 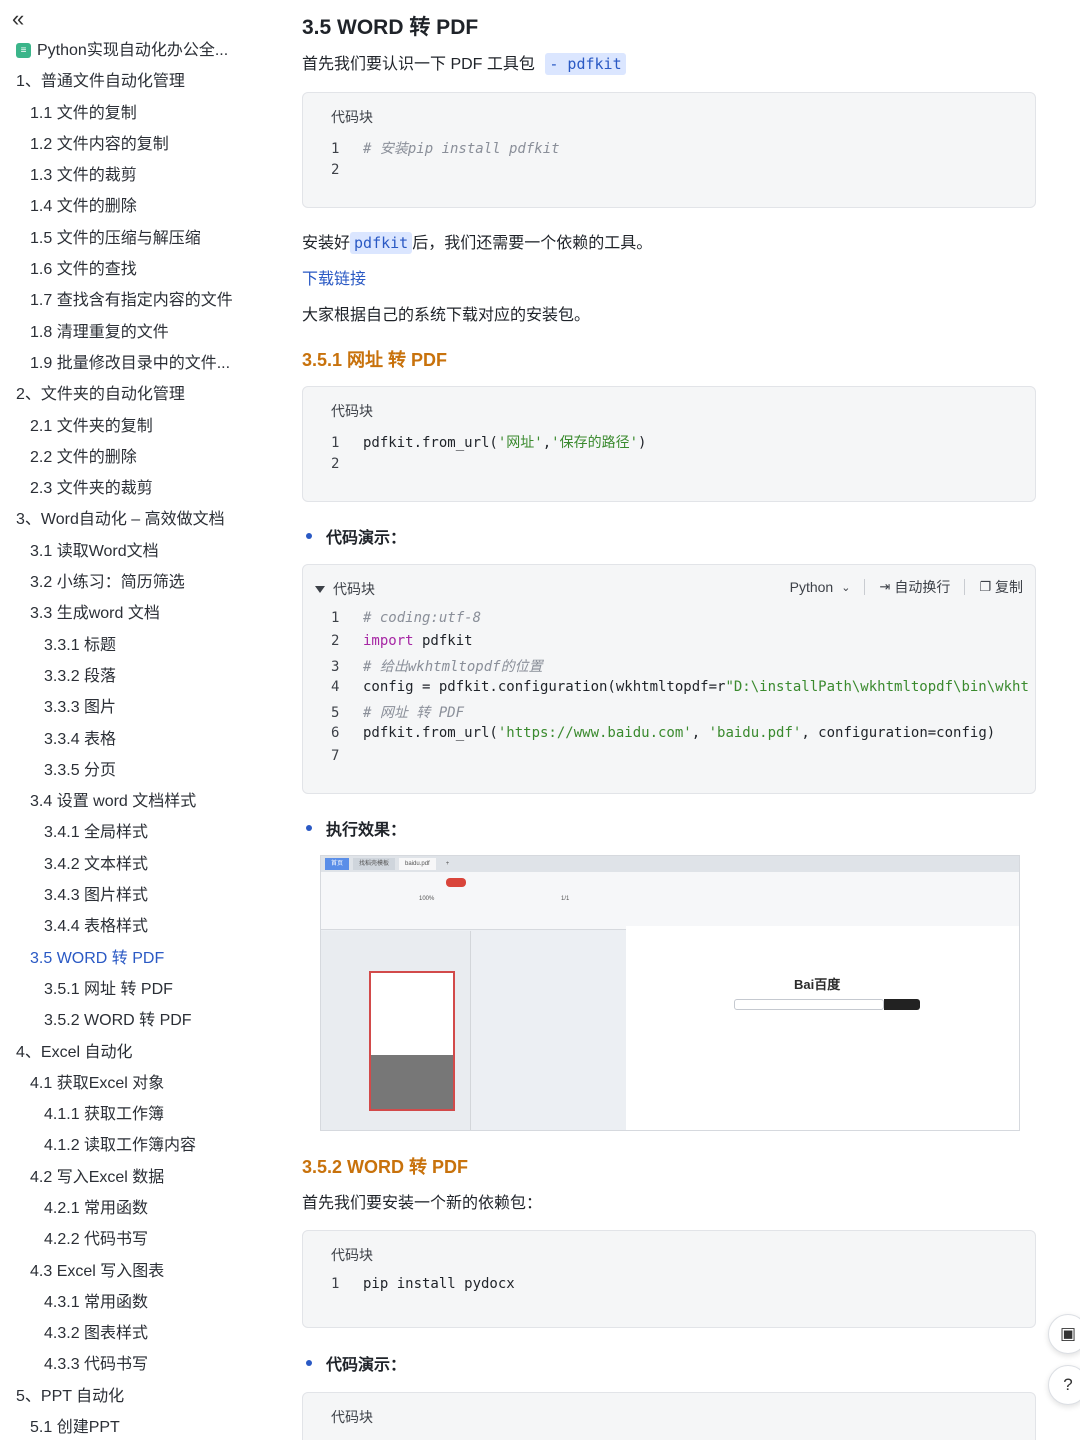 What do you see at coordinates (585, 64) in the screenshot?
I see `intro-inline-code: - pdfkit` at bounding box center [585, 64].